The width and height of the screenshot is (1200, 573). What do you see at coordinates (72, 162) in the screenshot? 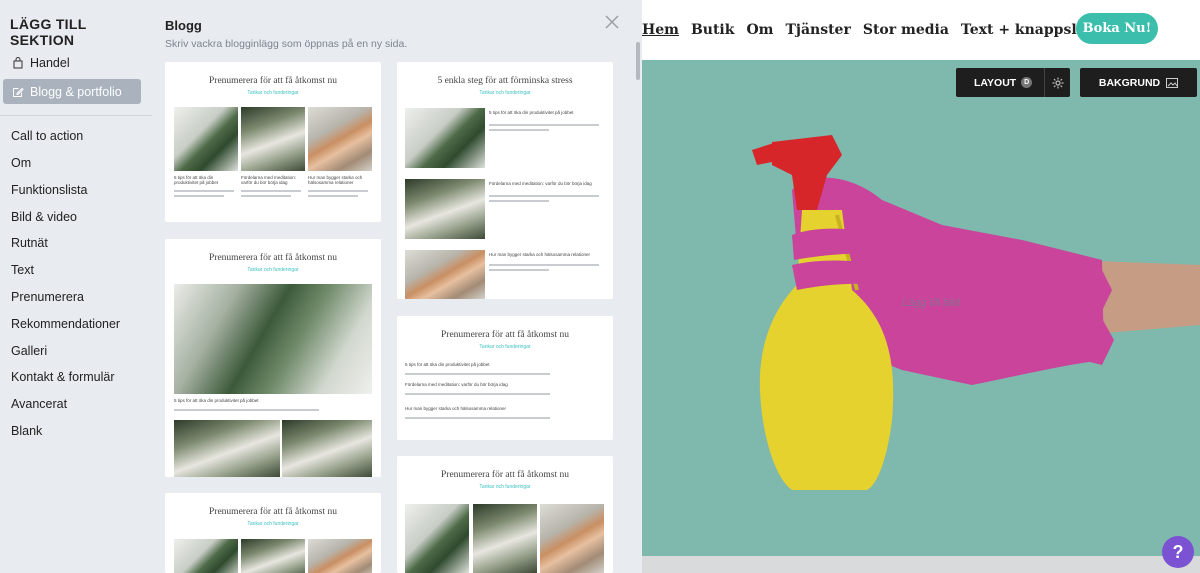
I see `sidebar-item-om: Om` at bounding box center [72, 162].